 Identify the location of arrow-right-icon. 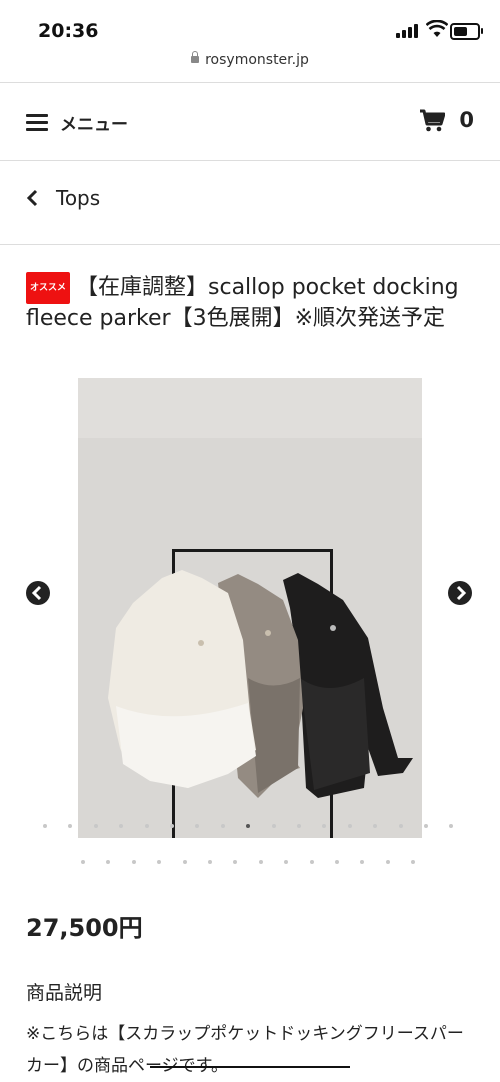
(461, 593).